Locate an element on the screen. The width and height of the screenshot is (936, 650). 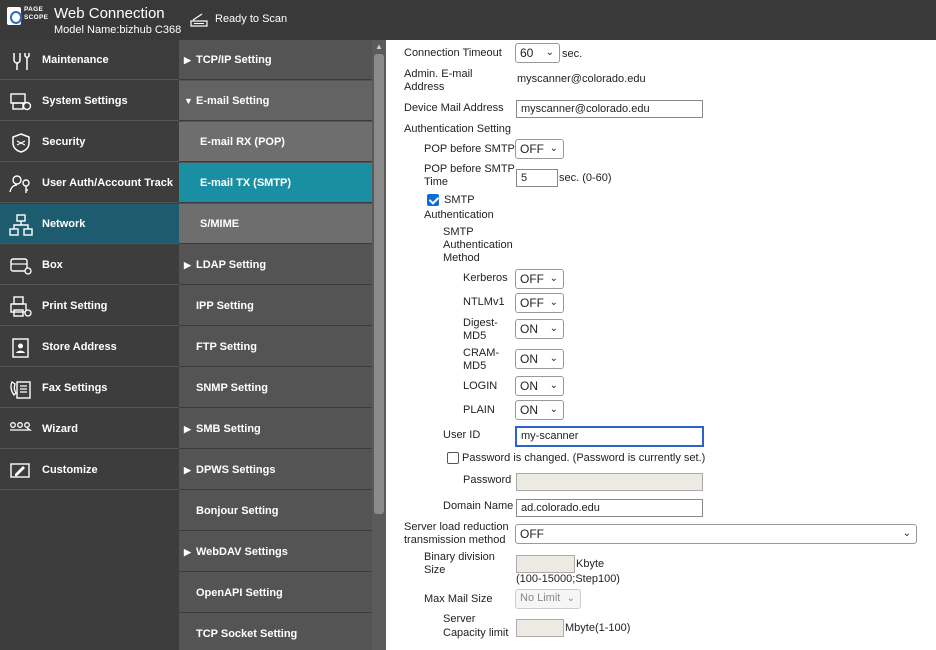
system-settings-icon is located at coordinates (21, 102).